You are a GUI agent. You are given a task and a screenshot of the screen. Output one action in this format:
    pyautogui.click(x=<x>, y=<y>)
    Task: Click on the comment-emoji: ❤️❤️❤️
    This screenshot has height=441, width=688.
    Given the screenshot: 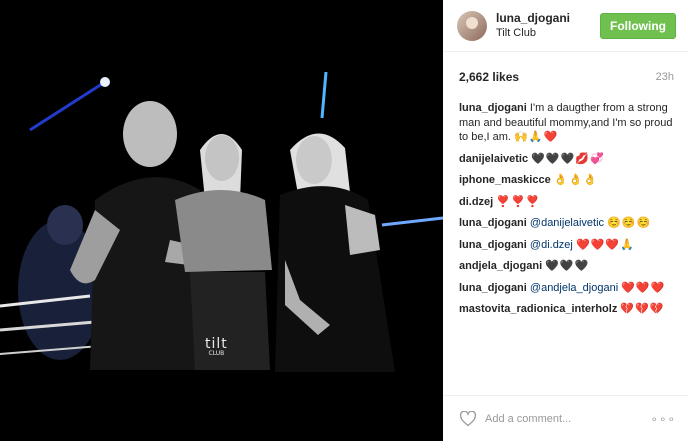 What is the action you would take?
    pyautogui.click(x=643, y=287)
    